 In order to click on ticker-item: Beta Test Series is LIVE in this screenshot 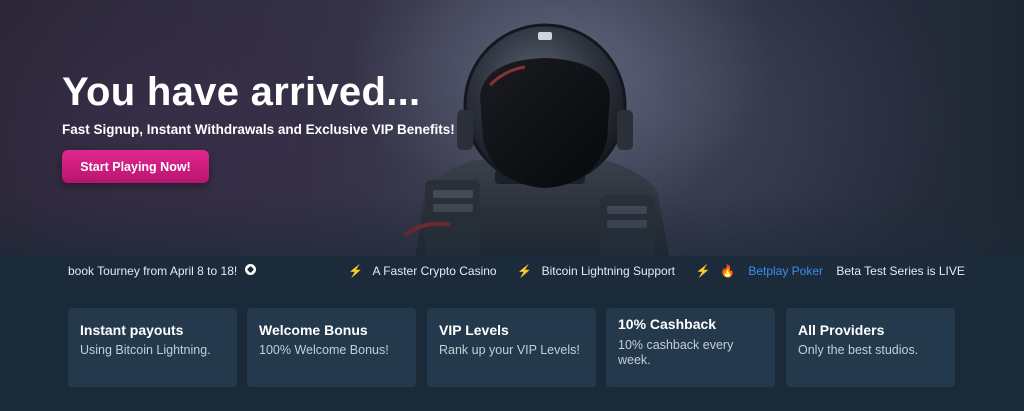, I will do `click(900, 270)`.